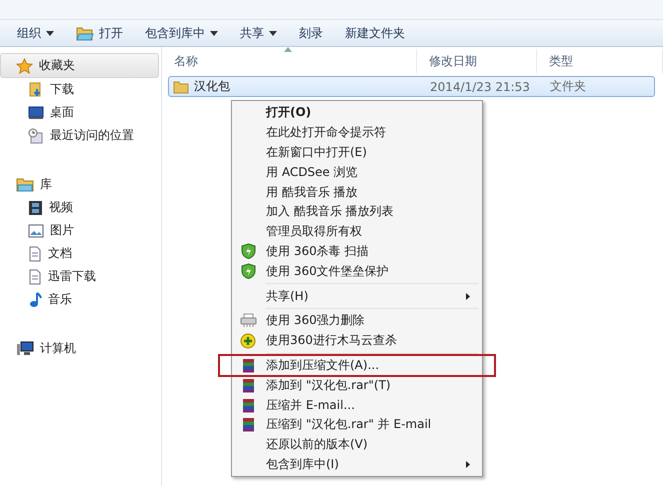  I want to click on toolbar-button: 组织, so click(35, 33).